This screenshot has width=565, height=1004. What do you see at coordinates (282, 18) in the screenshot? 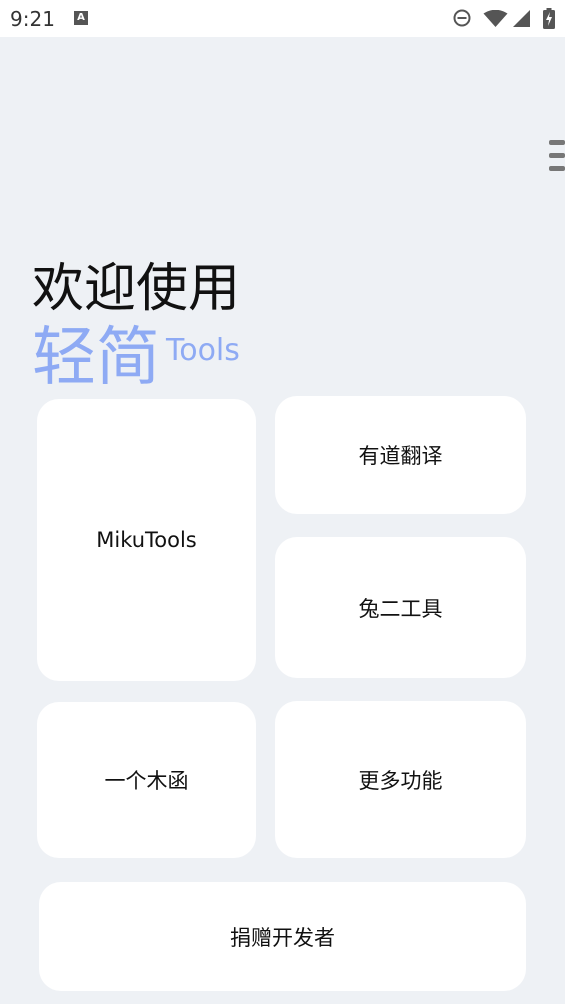
I see `status-bar: 9:21 A` at bounding box center [282, 18].